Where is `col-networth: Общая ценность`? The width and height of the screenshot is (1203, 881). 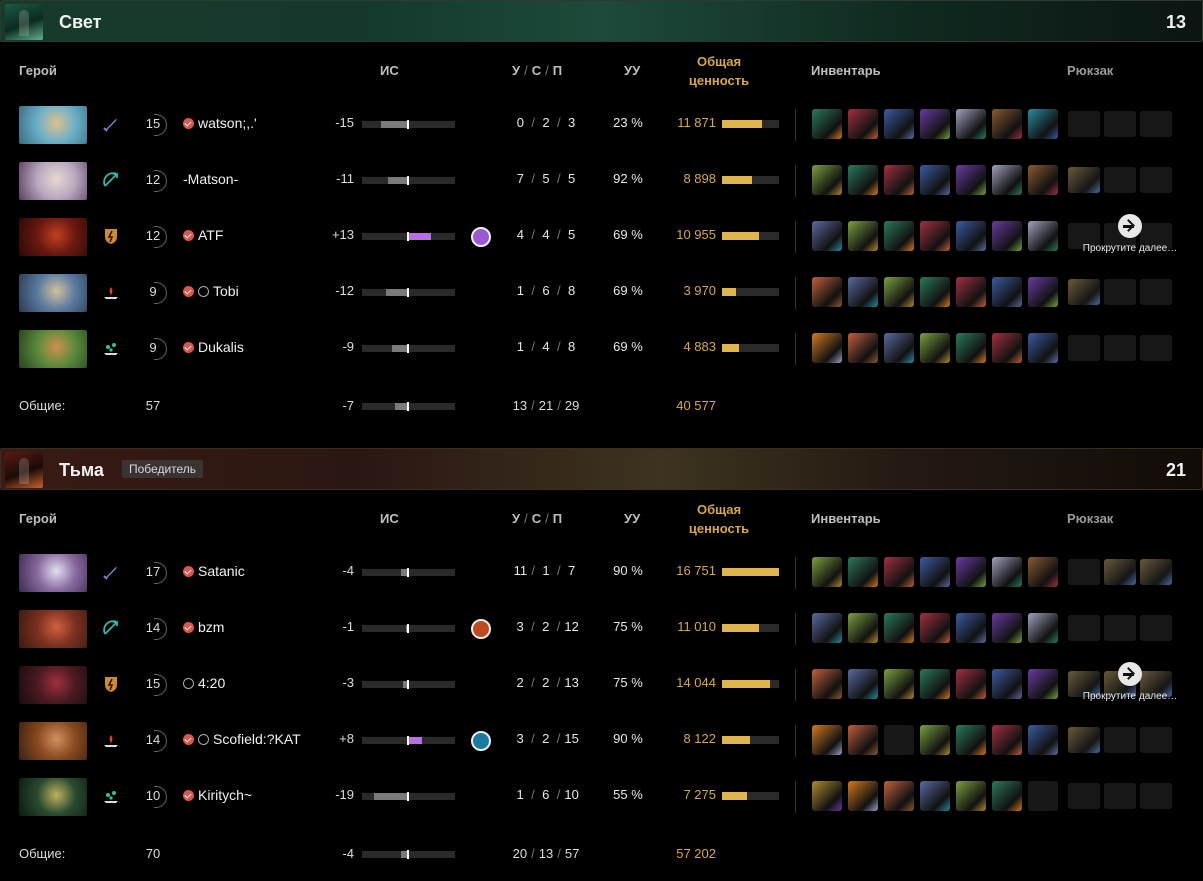
col-networth: Общая ценность is located at coordinates (719, 71).